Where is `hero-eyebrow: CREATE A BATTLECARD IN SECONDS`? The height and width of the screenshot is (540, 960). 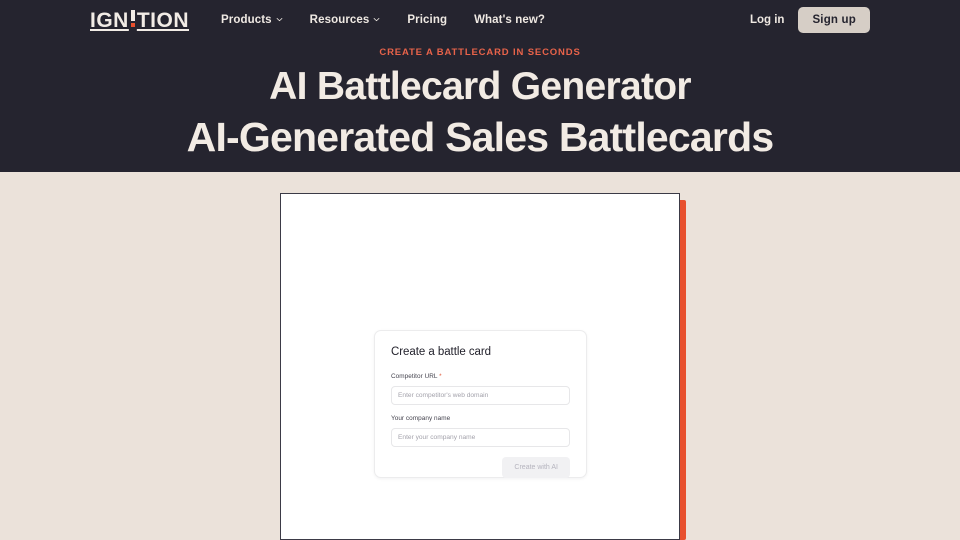 hero-eyebrow: CREATE A BATTLECARD IN SECONDS is located at coordinates (480, 52).